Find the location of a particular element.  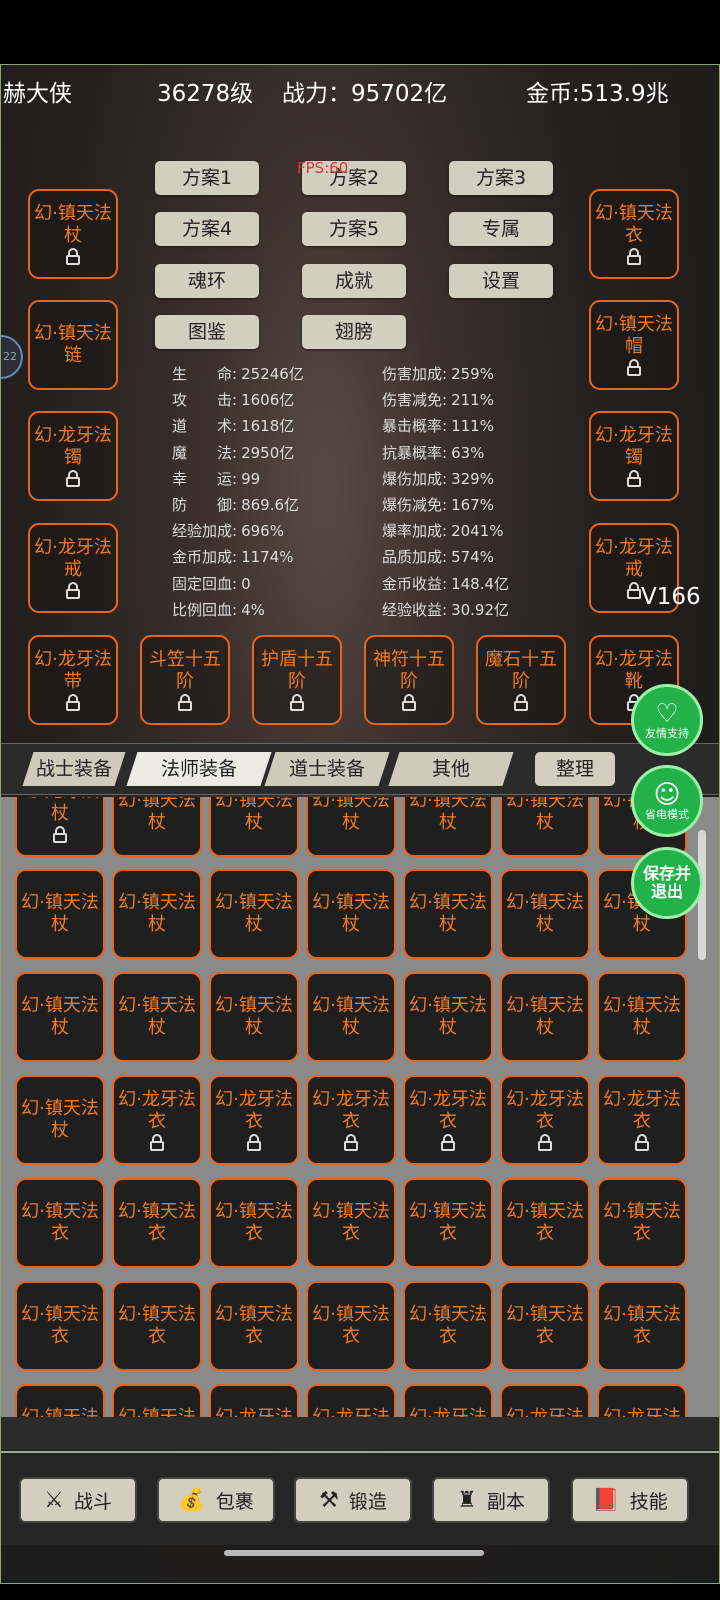

tab-taoist: 道士装备 is located at coordinates (327, 769).